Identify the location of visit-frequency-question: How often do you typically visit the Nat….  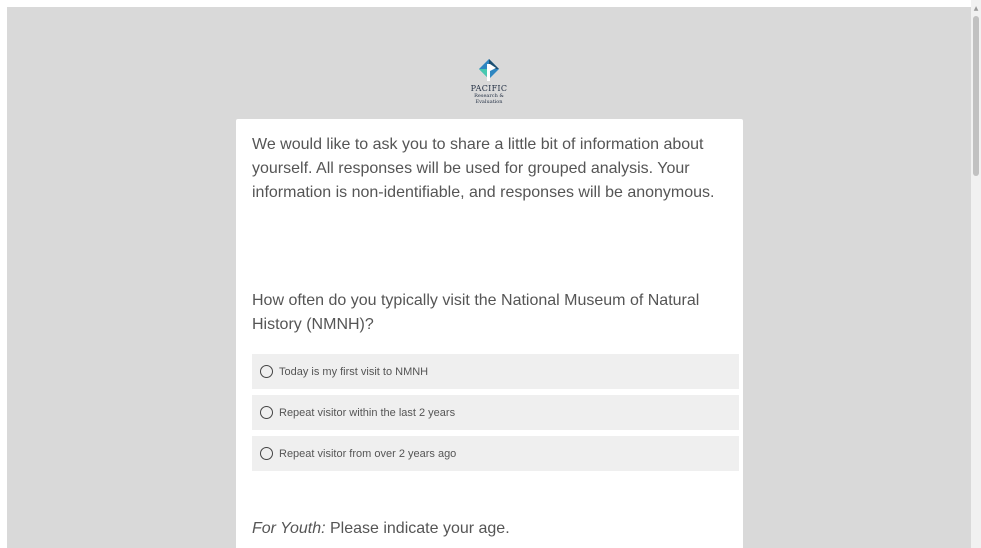
(476, 312).